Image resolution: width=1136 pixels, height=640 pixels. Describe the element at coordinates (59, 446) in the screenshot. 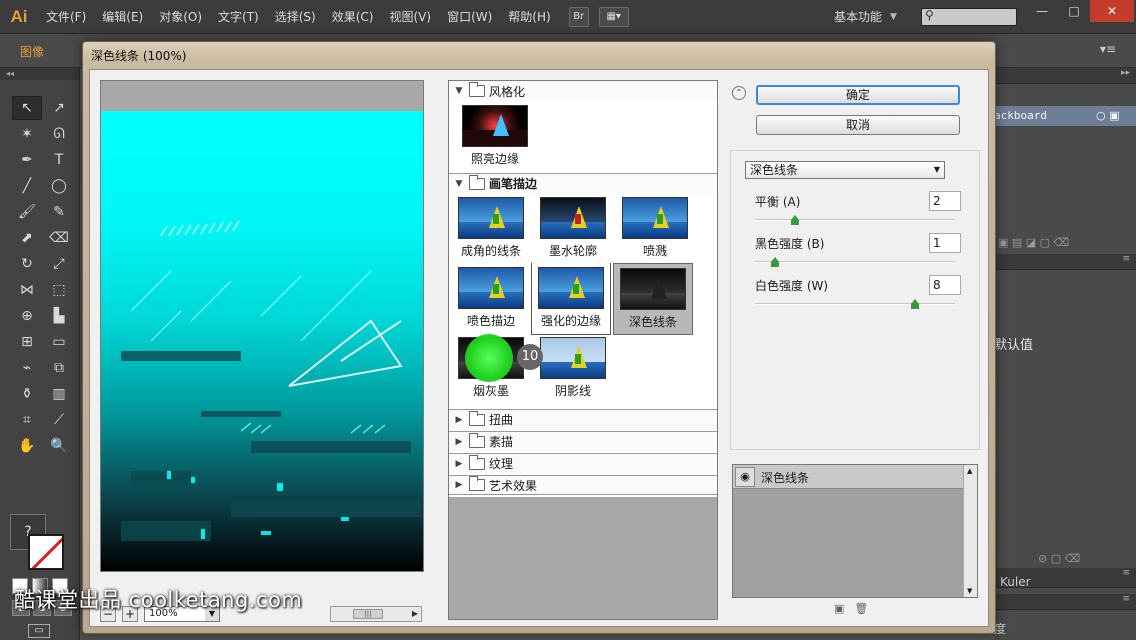

I see `zoom-tool-icon: 🔍` at that location.